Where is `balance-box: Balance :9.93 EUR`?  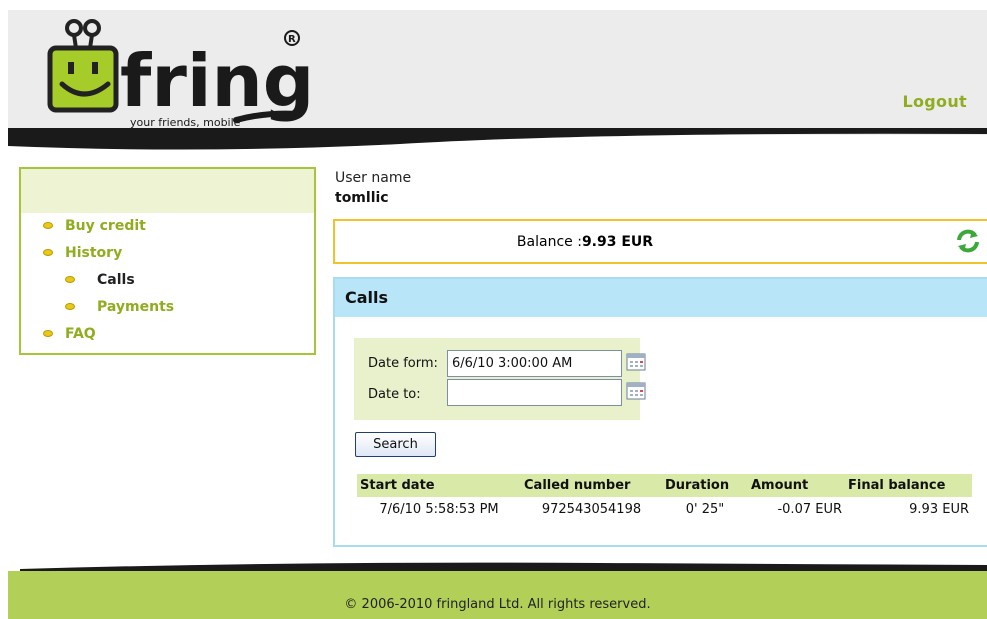
balance-box: Balance :9.93 EUR is located at coordinates (660, 241).